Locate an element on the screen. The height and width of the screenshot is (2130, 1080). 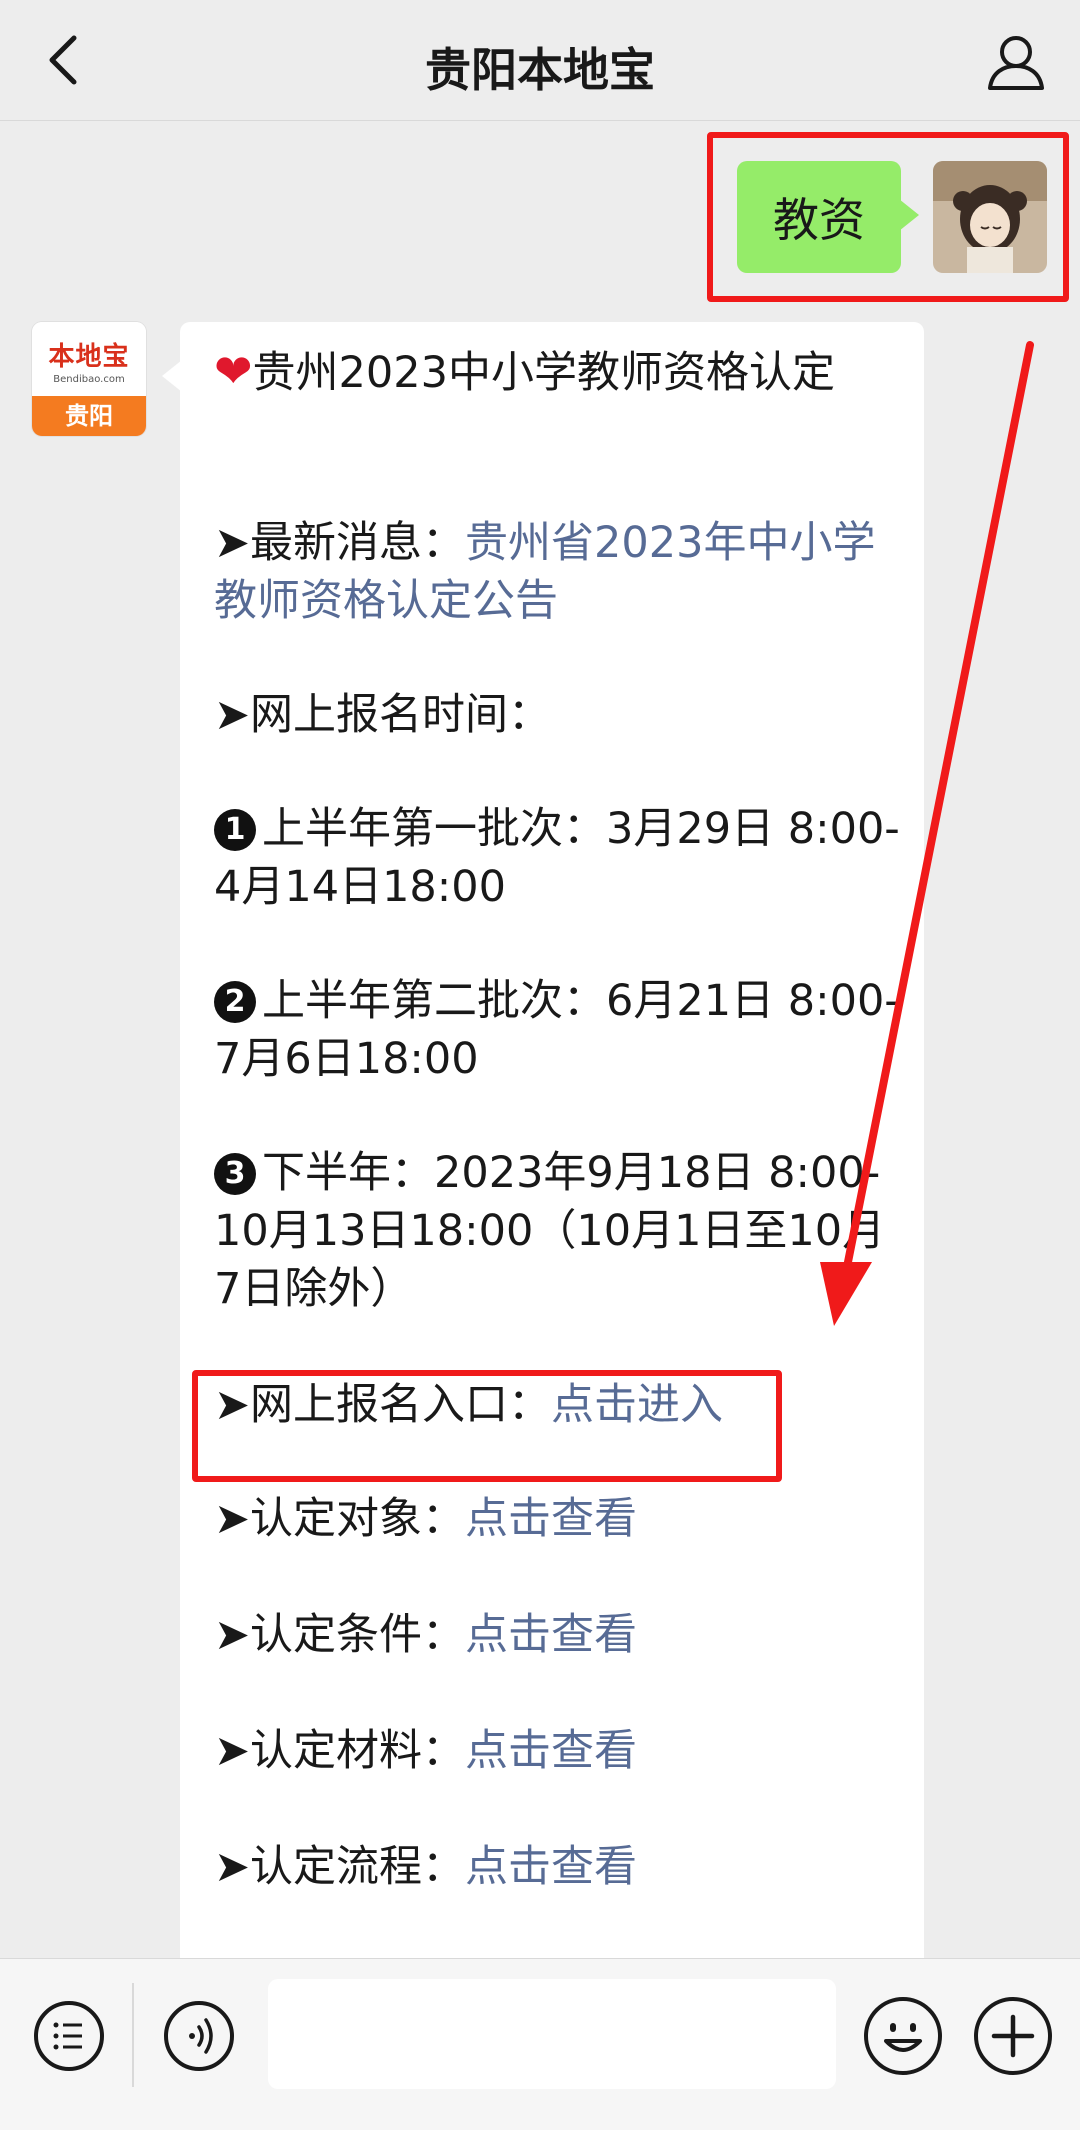
process-link: 点击查看 is located at coordinates (551, 1867).